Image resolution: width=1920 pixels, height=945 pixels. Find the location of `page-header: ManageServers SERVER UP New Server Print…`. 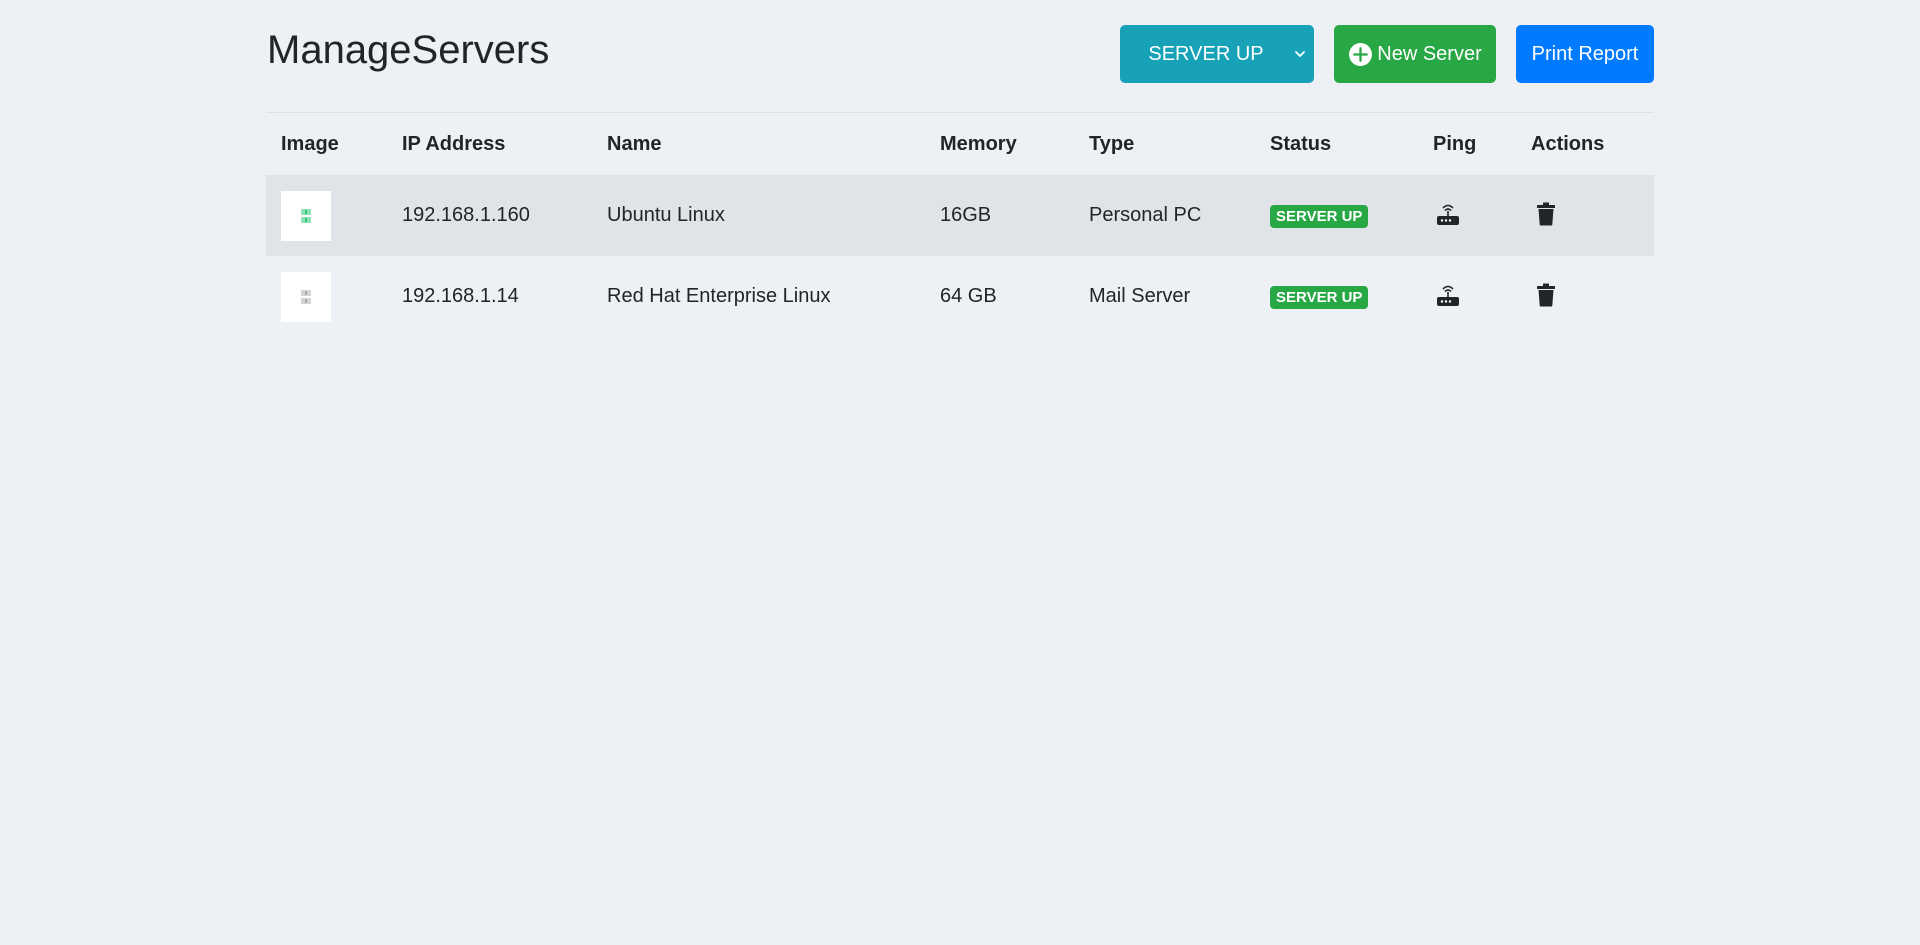

page-header: ManageServers SERVER UP New Server Print… is located at coordinates (960, 56).